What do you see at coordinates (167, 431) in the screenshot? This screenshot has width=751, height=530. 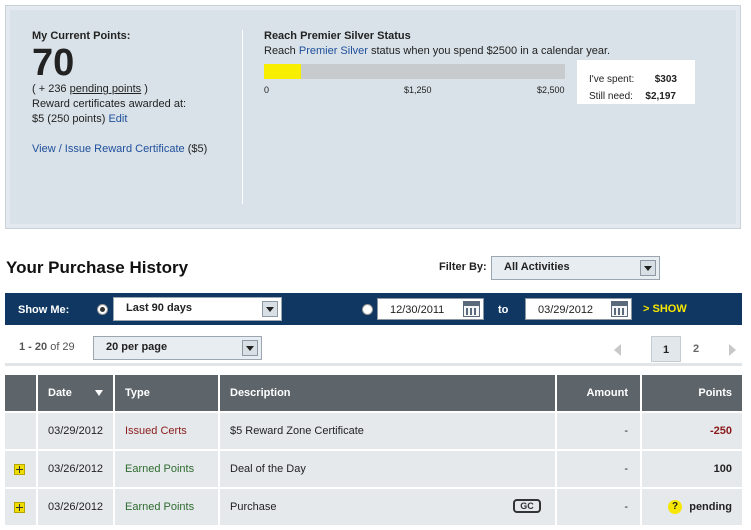 I see `row-type: Issued Certs` at bounding box center [167, 431].